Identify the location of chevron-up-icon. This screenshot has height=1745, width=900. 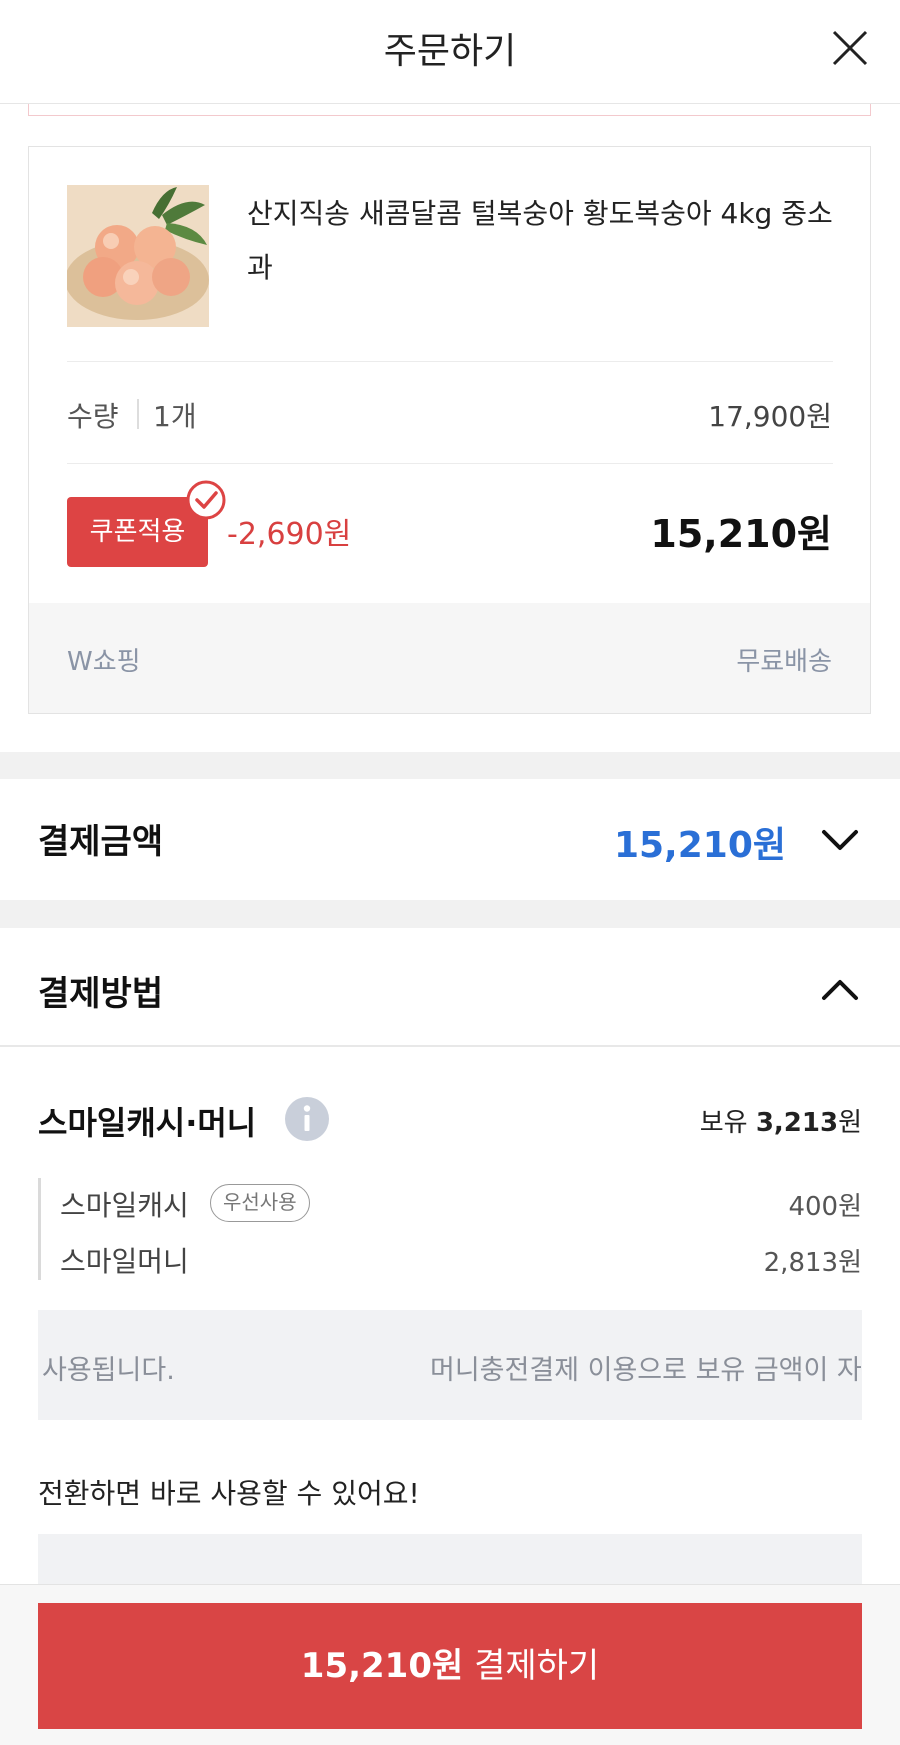
(840, 990).